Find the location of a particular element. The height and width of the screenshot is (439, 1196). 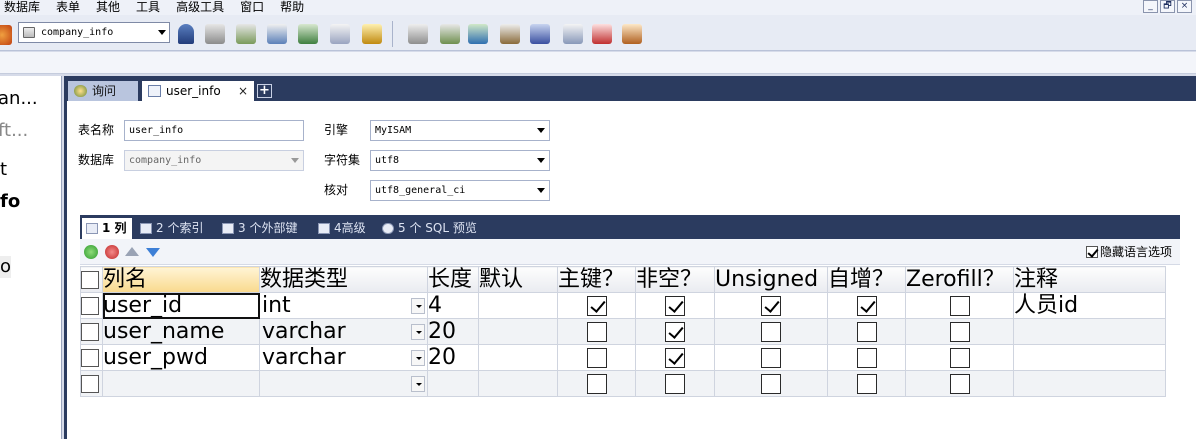

charset-select: utf8 is located at coordinates (460, 160).